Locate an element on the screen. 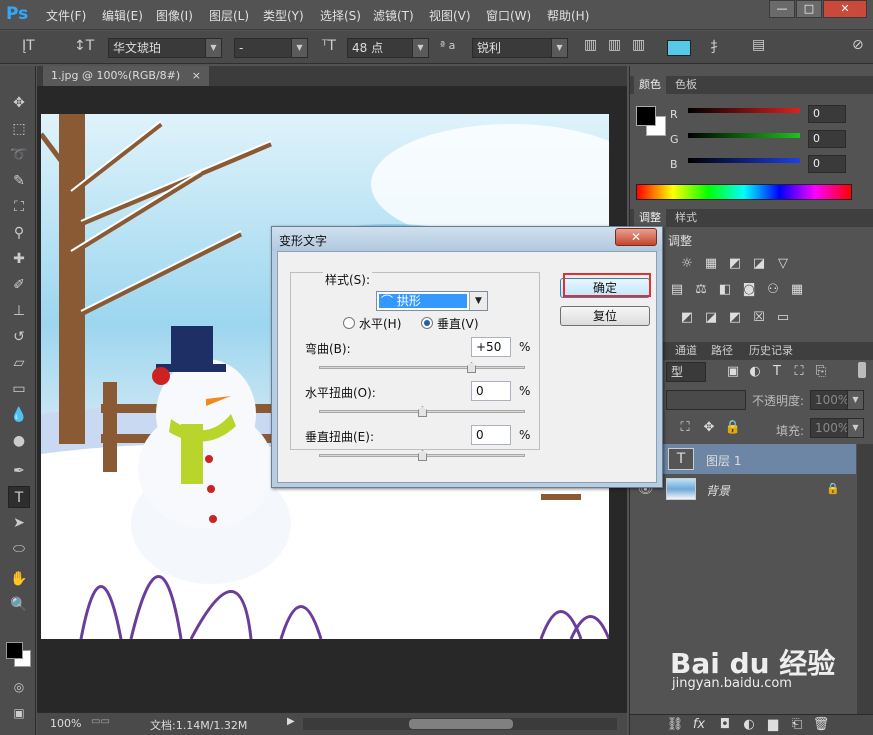 This screenshot has width=873, height=735. color-b-slider is located at coordinates (744, 160).